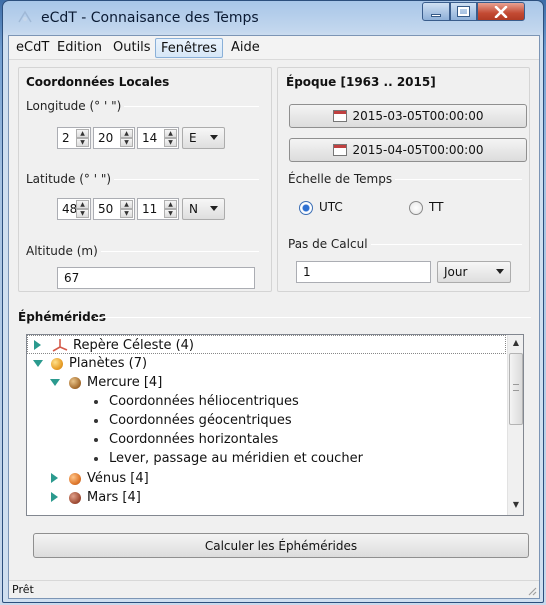  I want to click on close-button, so click(501, 11).